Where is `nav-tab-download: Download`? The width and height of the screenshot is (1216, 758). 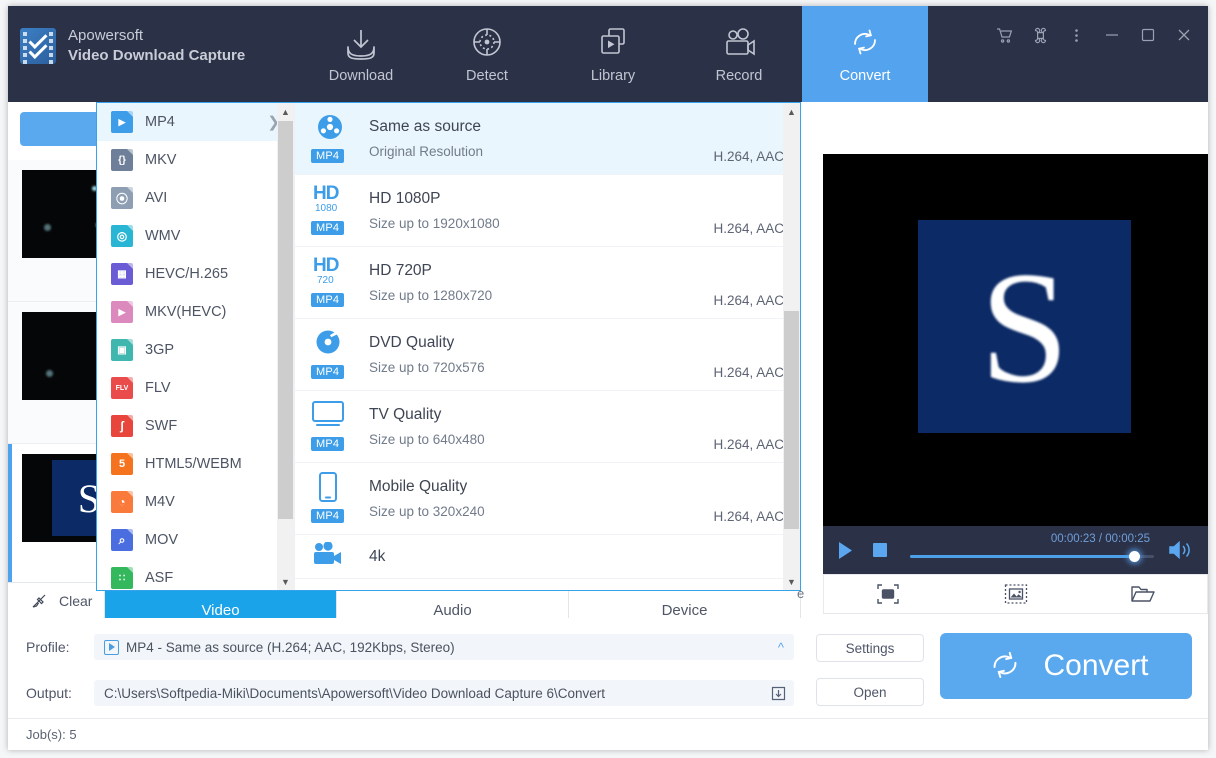
nav-tab-download: Download is located at coordinates (361, 54).